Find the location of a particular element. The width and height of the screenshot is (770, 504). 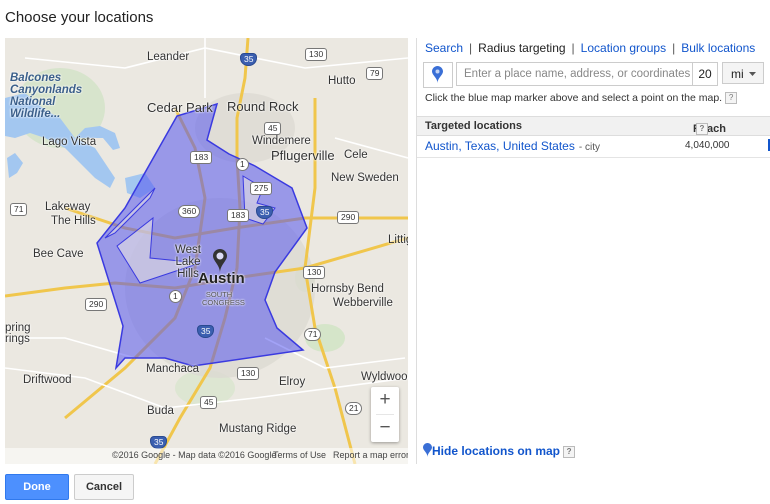

map-label-rings: rings is located at coordinates (17, 339).